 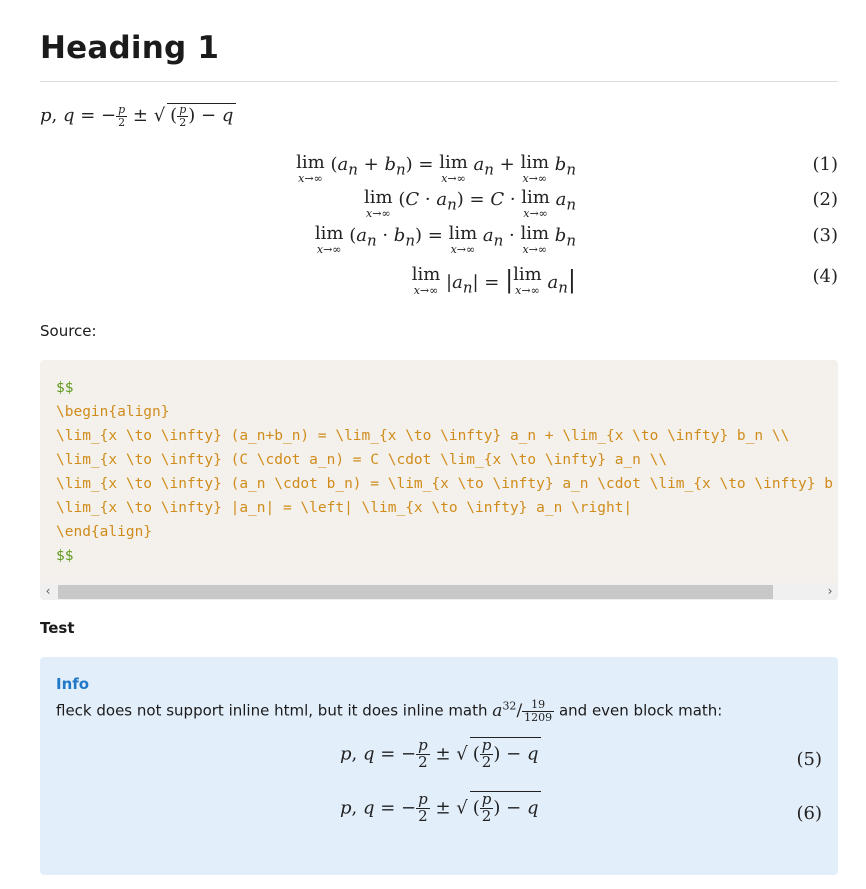 I want to click on heading-divider, so click(x=439, y=81).